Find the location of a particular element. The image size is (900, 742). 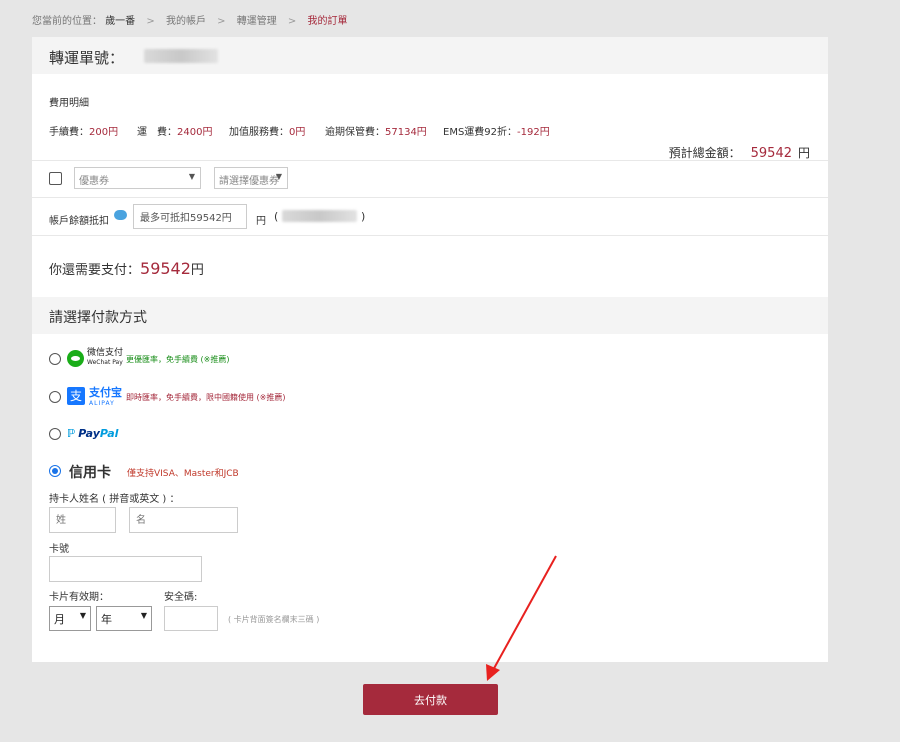

amount-due: 你還需要支付：59542円 is located at coordinates (126, 268).